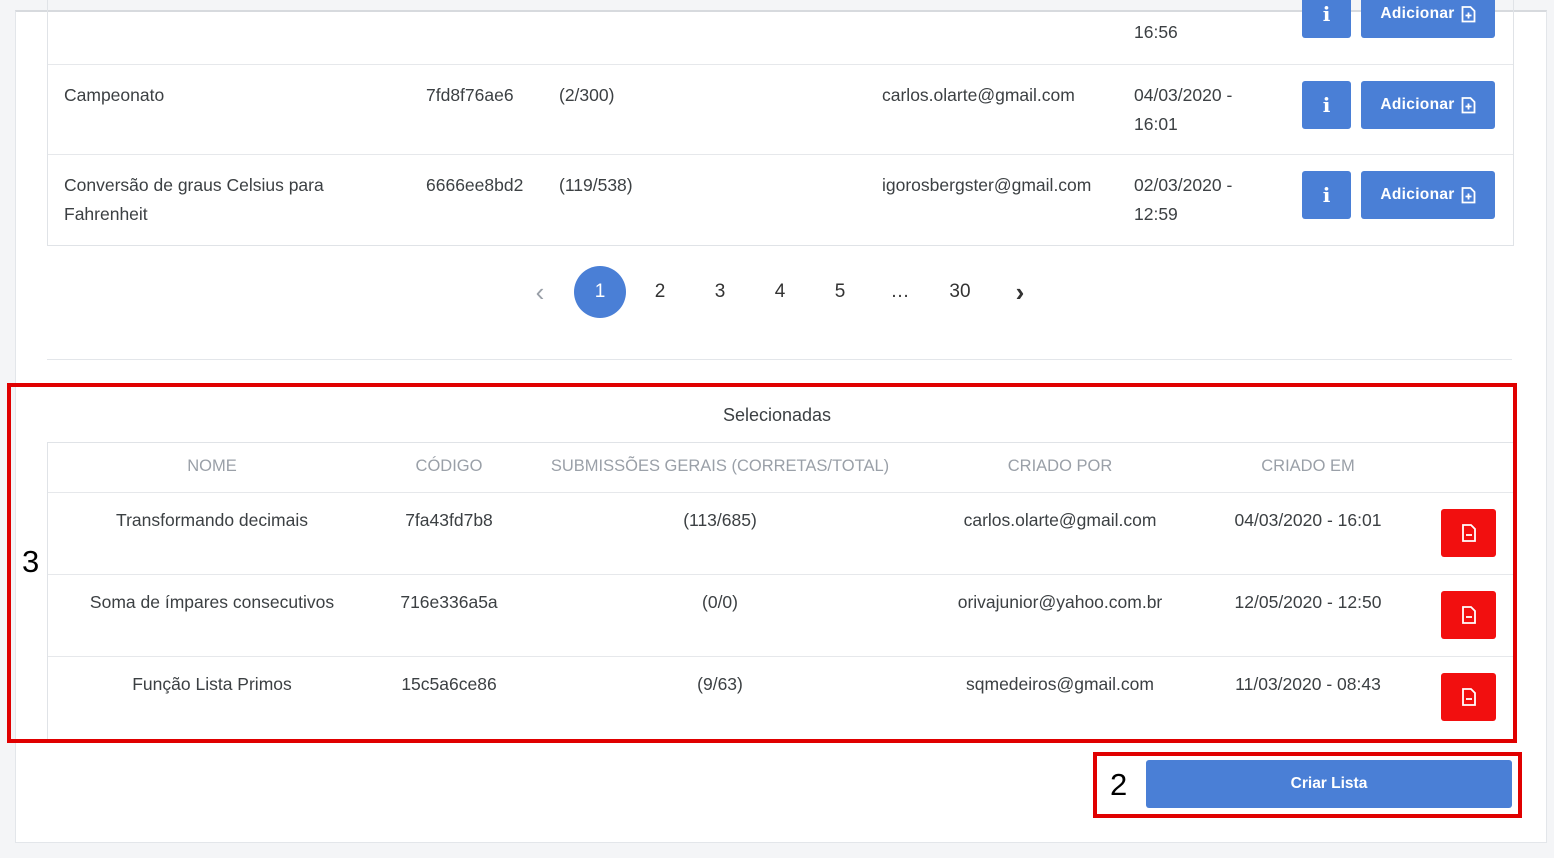  What do you see at coordinates (540, 292) in the screenshot?
I see `chevron-left-icon: ‹` at bounding box center [540, 292].